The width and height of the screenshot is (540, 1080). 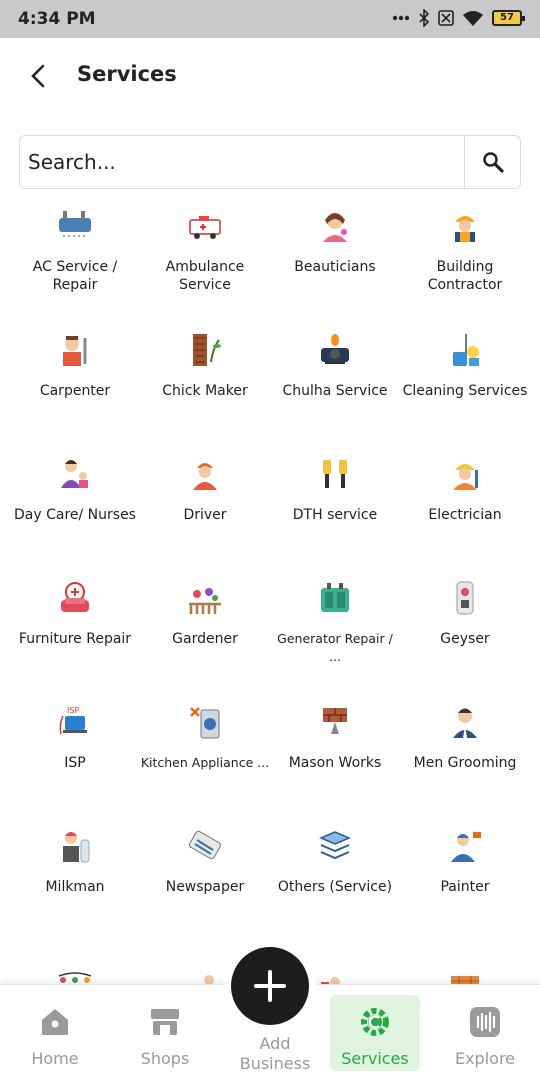 What do you see at coordinates (465, 276) in the screenshot?
I see `service-label: Building Contractor` at bounding box center [465, 276].